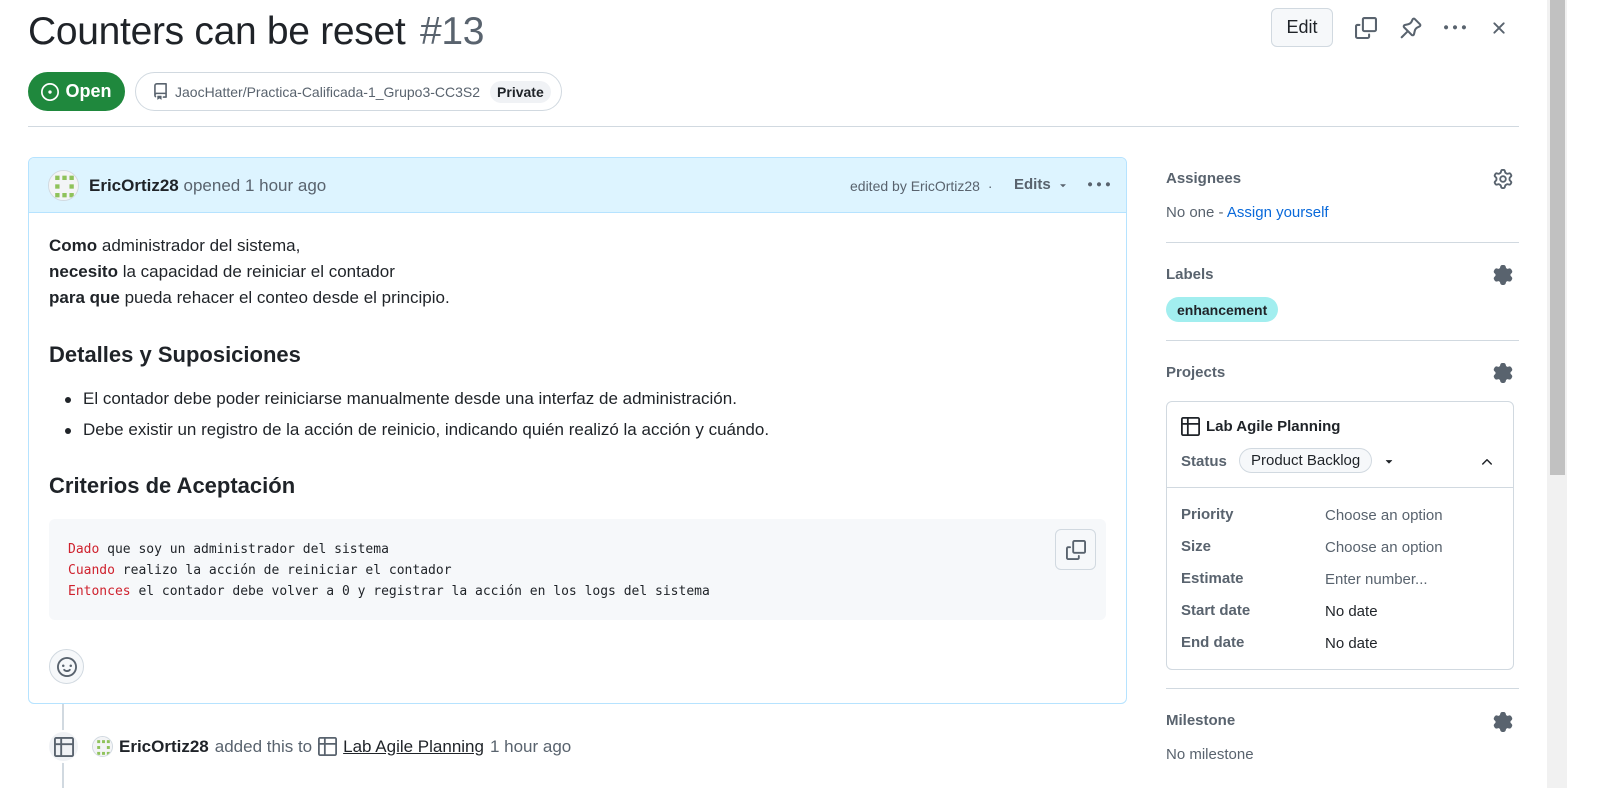 The height and width of the screenshot is (788, 1598). Describe the element at coordinates (773, 126) in the screenshot. I see `header-divider` at that location.